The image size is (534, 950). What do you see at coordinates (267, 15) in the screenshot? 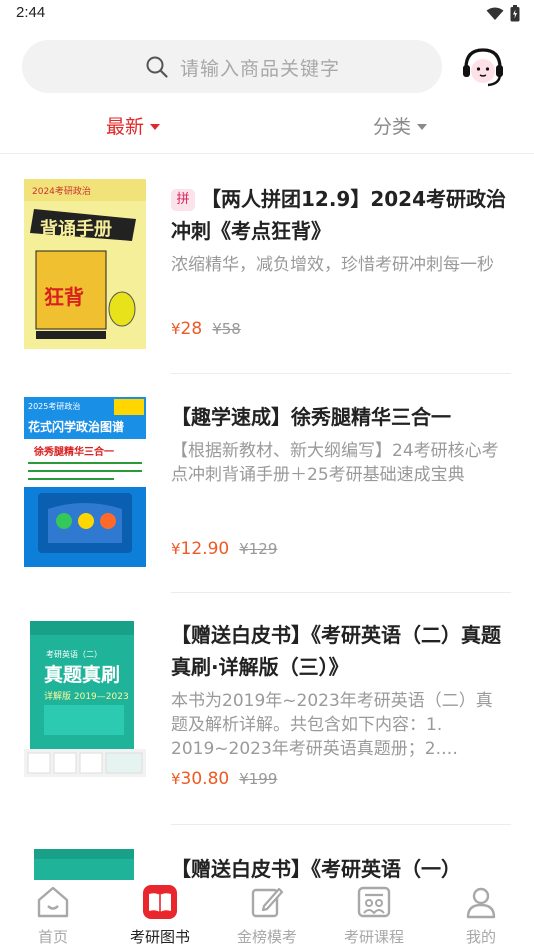
I see `status-bar: 2:44` at bounding box center [267, 15].